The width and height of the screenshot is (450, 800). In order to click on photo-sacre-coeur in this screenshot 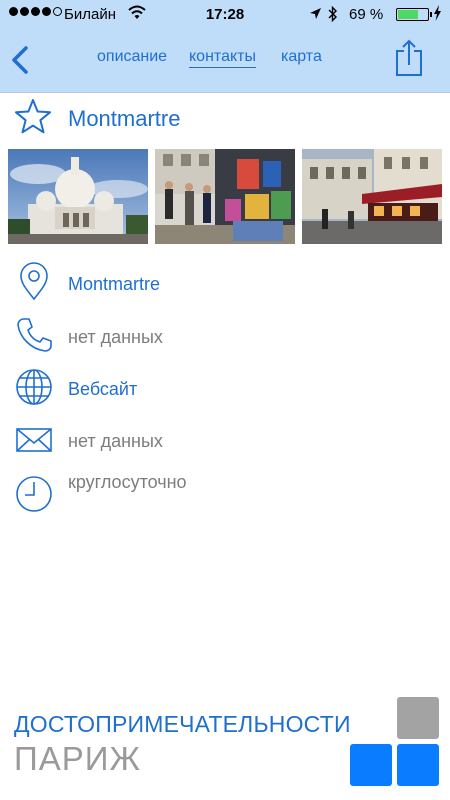, I will do `click(78, 196)`.